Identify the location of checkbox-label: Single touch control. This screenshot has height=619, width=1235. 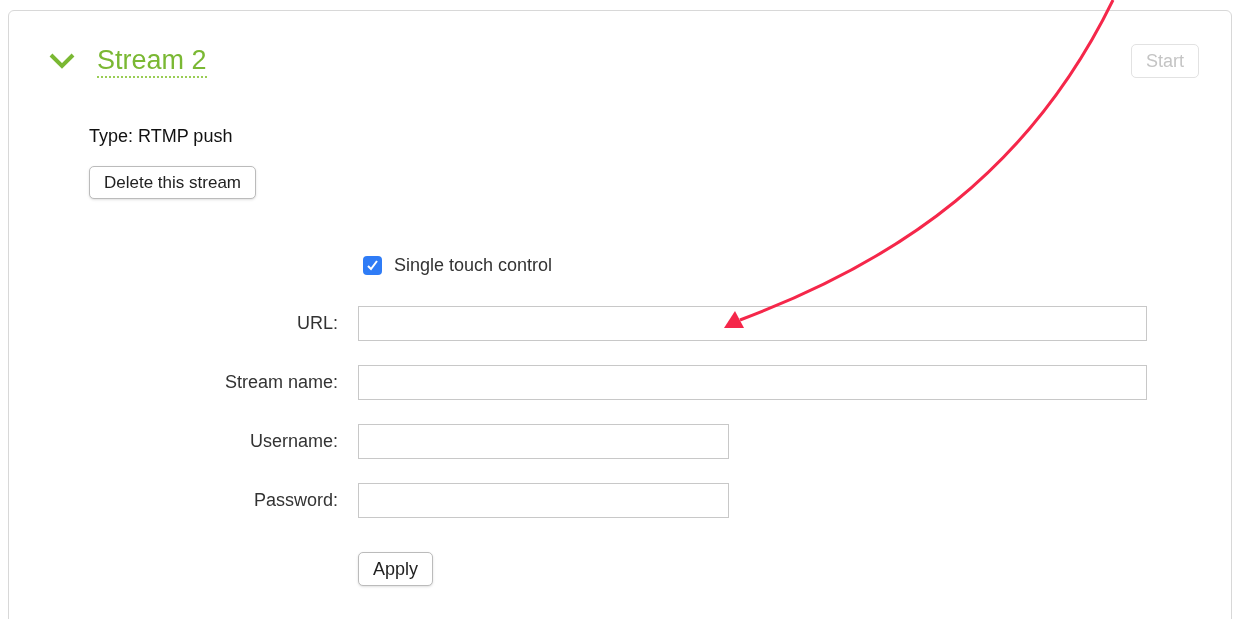
(473, 265).